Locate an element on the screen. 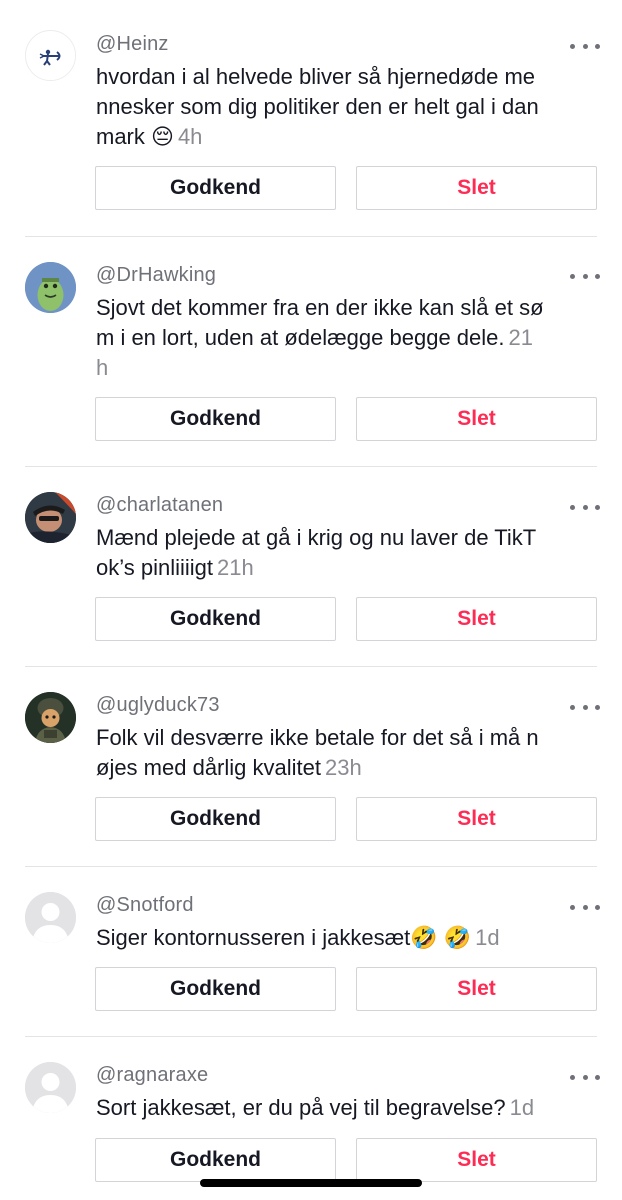 The image size is (622, 1200). cartoon-face-icon is located at coordinates (50, 287).